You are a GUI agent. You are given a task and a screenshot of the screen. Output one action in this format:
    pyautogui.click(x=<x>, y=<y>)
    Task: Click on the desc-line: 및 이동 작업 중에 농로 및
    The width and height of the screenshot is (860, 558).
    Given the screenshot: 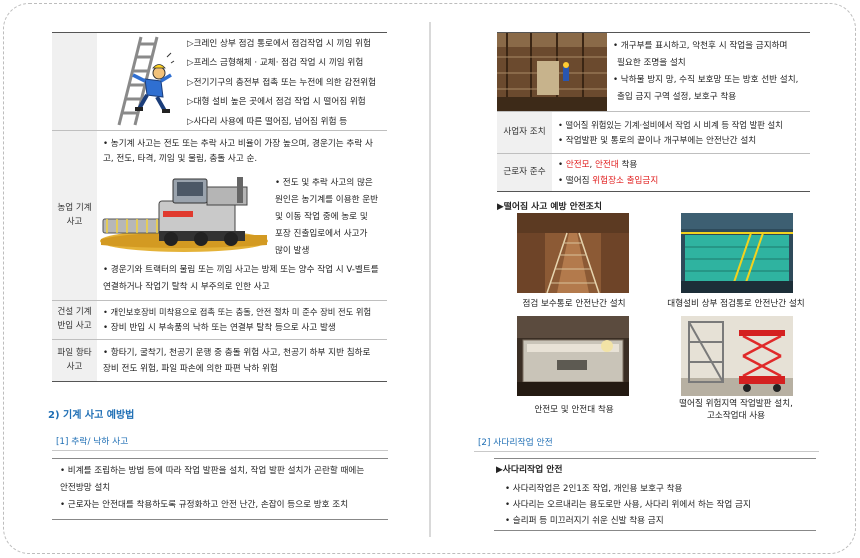 What is the action you would take?
    pyautogui.click(x=321, y=217)
    